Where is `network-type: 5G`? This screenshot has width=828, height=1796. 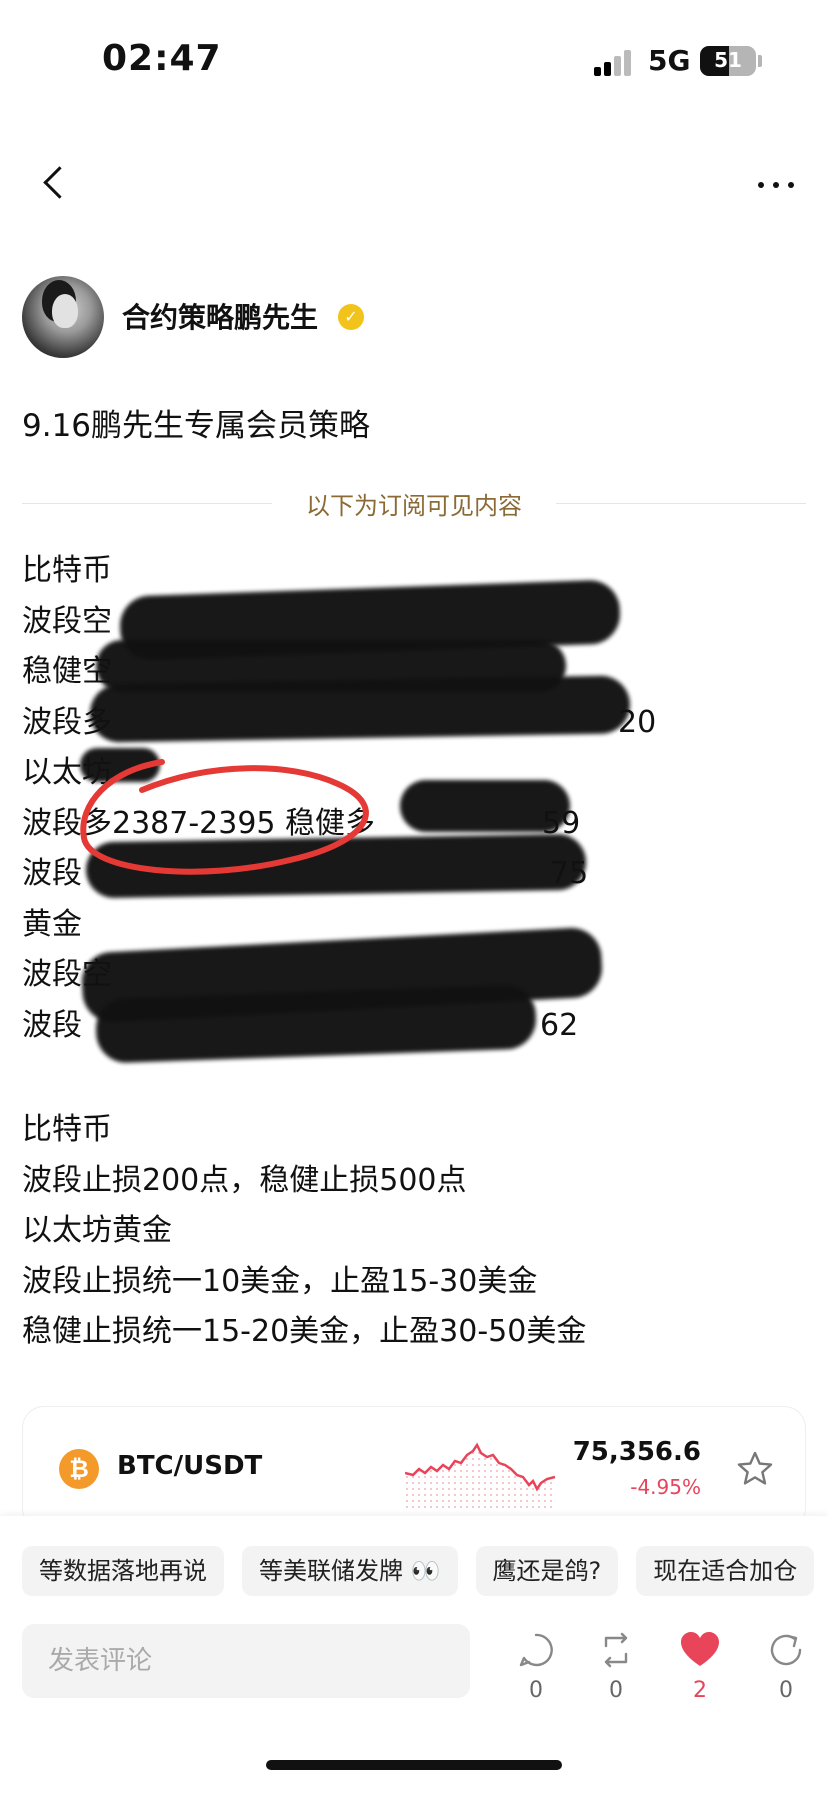
network-type: 5G is located at coordinates (669, 60).